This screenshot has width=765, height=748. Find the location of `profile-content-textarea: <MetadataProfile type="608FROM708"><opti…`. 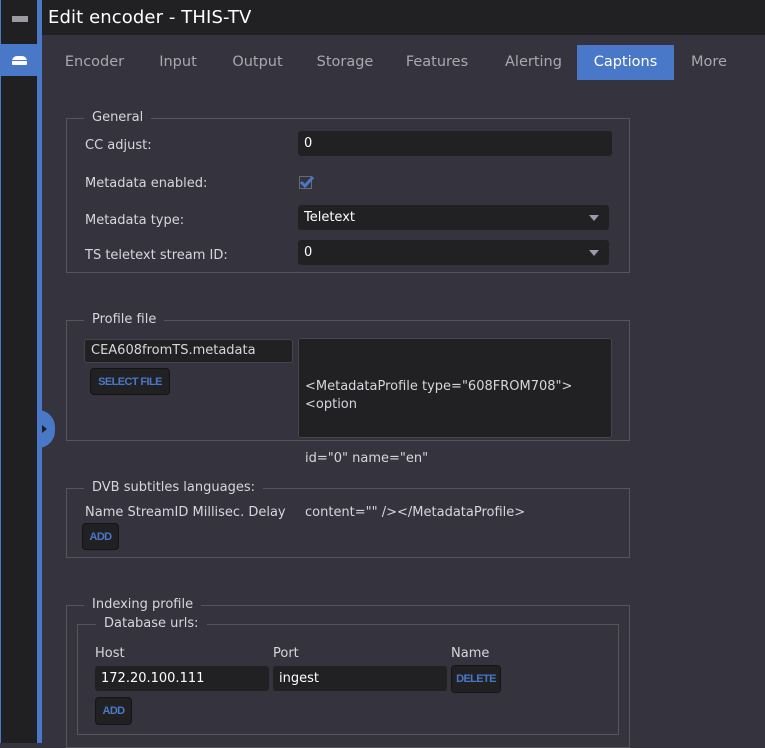

profile-content-textarea: <MetadataProfile type="608FROM708"><opti… is located at coordinates (455, 429).